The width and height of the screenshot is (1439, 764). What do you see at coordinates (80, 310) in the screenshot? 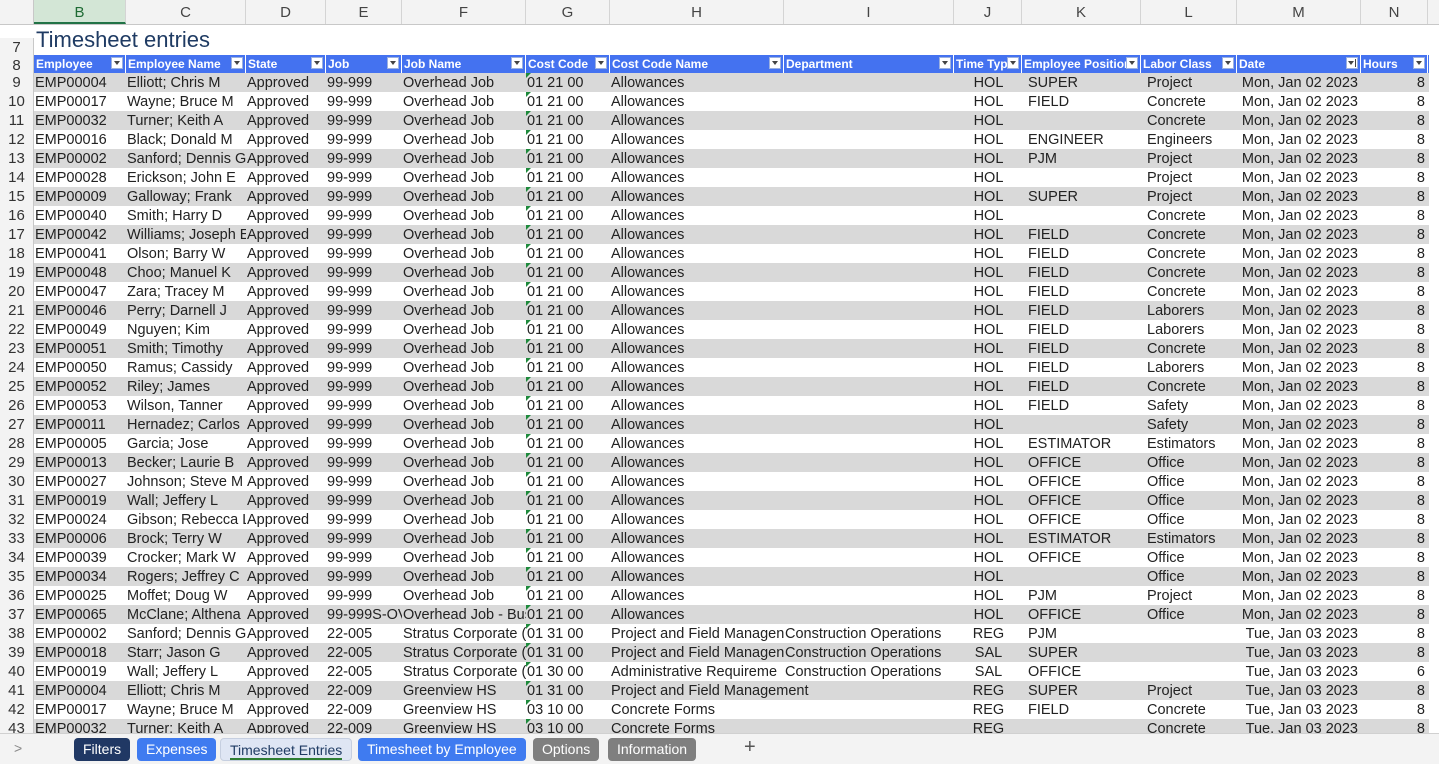
I see `cell-employee: EMP00046` at bounding box center [80, 310].